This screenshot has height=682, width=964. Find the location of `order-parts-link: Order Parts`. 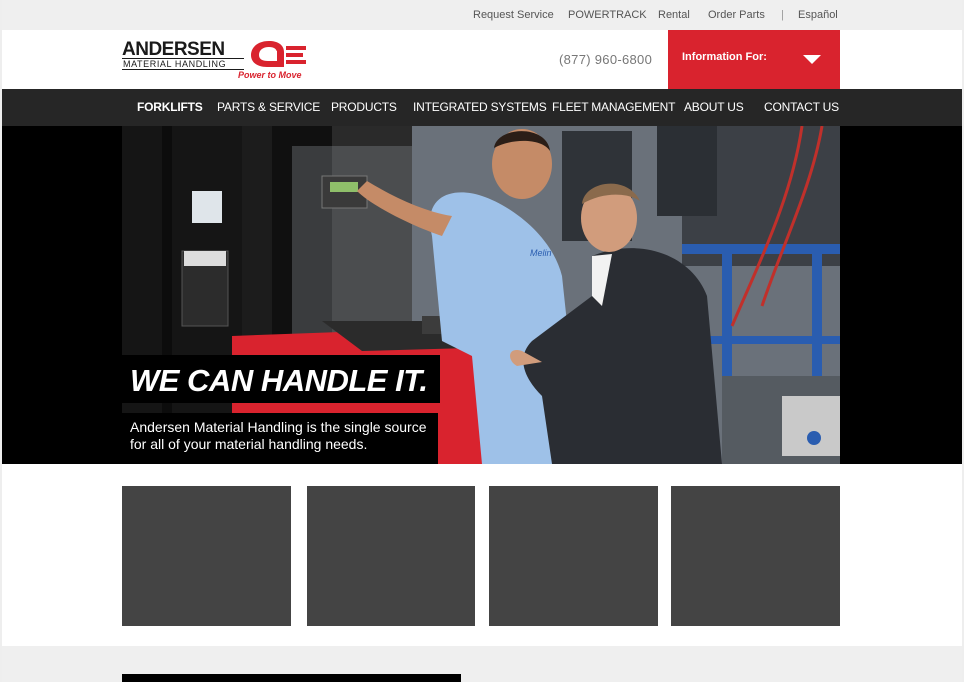

order-parts-link: Order Parts is located at coordinates (736, 15).